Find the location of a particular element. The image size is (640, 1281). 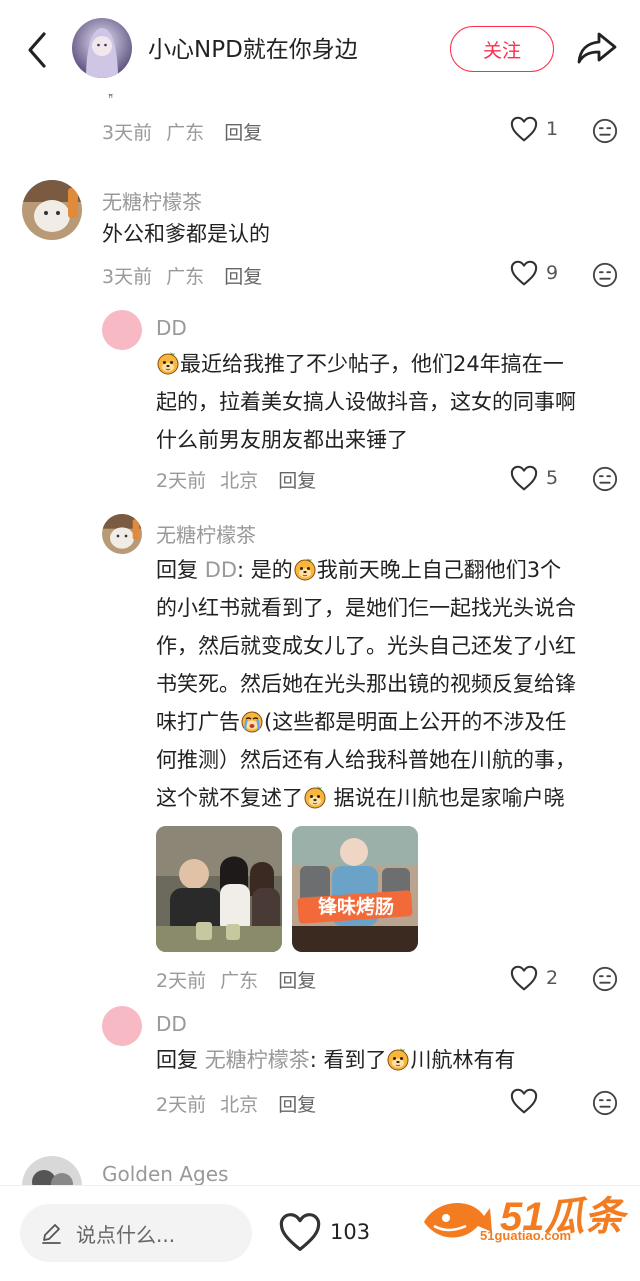

watermark-url: 51guatiao.com is located at coordinates (526, 1235).